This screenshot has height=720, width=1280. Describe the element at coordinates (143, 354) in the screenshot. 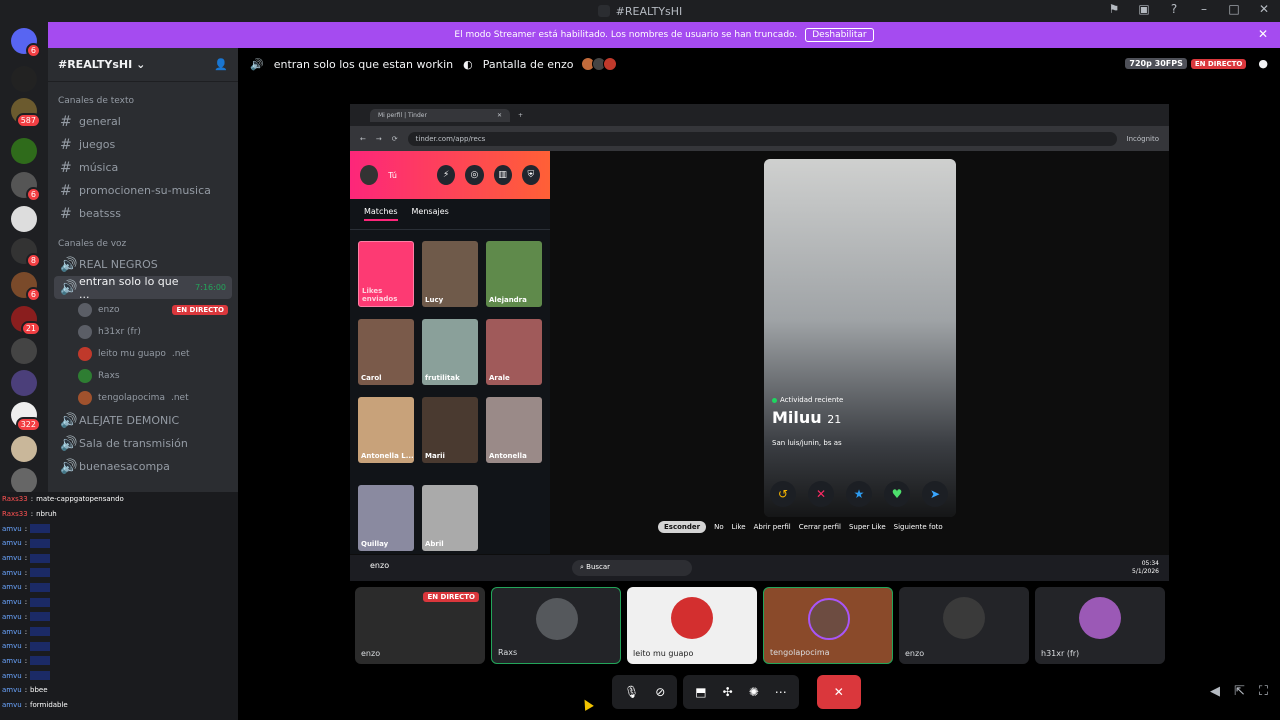

I see `voice-user: leito mu guapo .net` at that location.